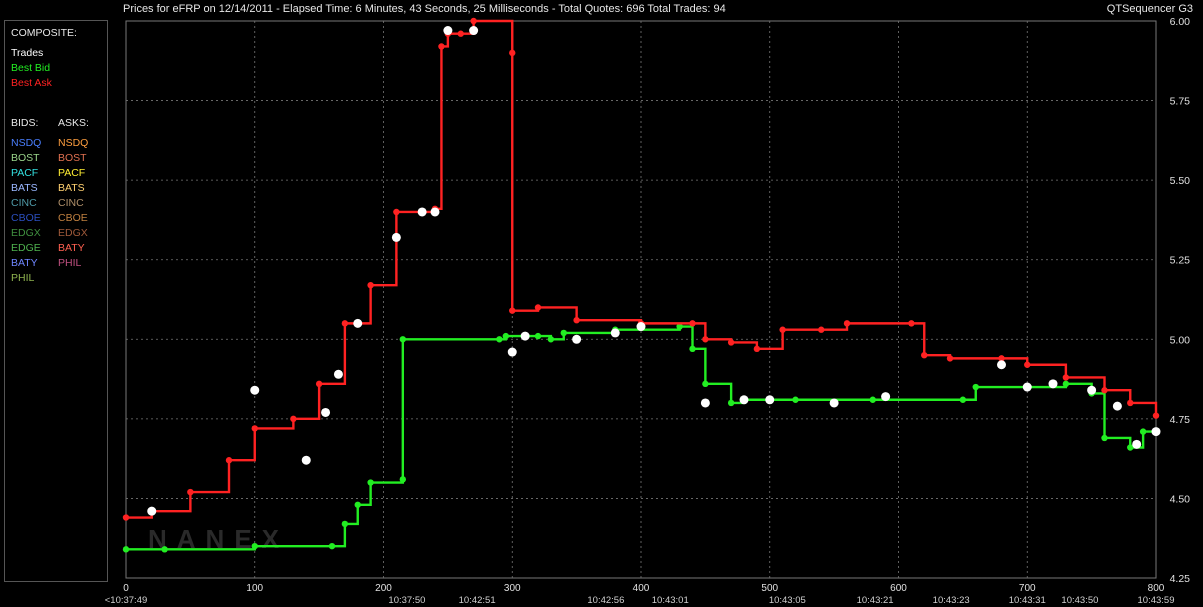 The height and width of the screenshot is (607, 1203). Describe the element at coordinates (1180, 340) in the screenshot. I see `y-tick-label: 5.00` at that location.